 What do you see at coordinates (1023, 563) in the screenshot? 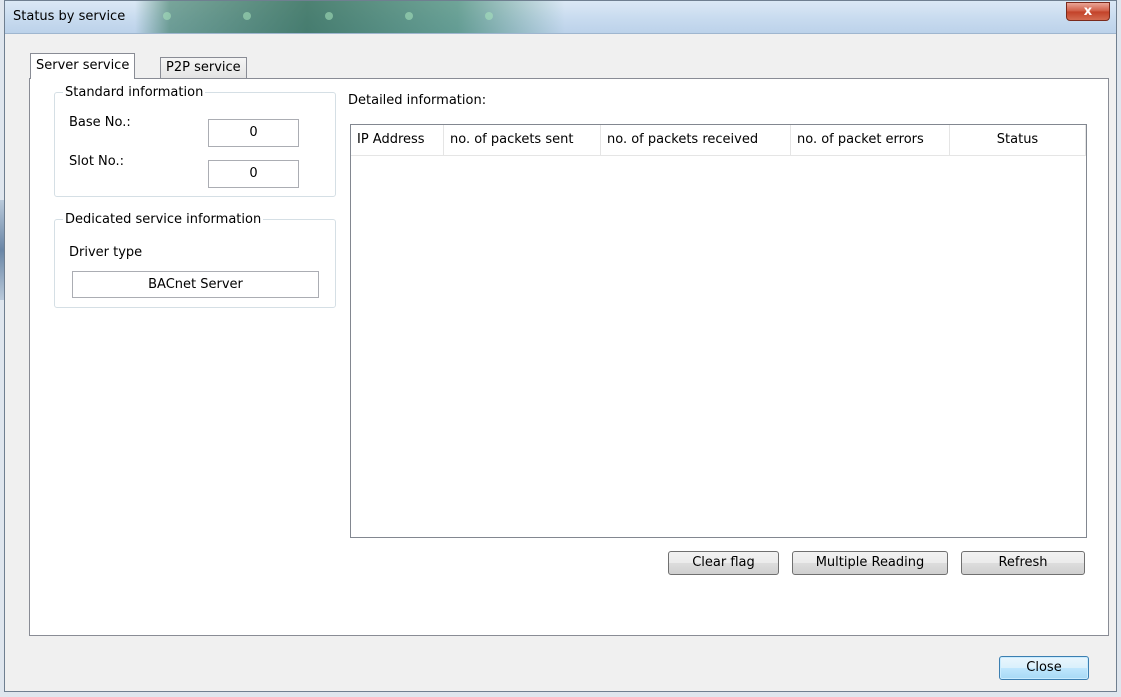
I see `refresh-button: Refresh` at bounding box center [1023, 563].